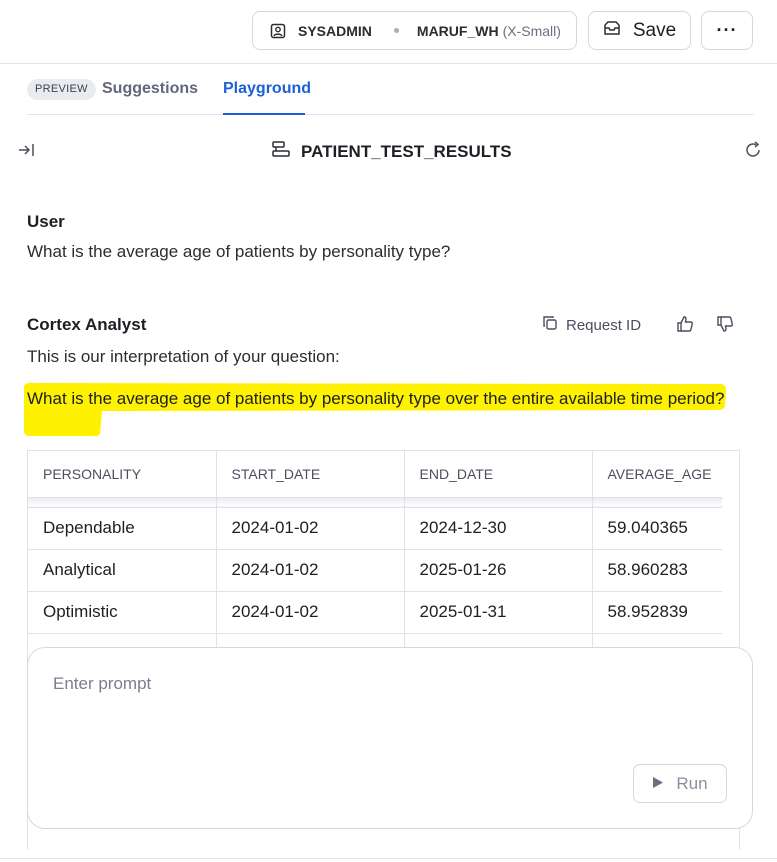  What do you see at coordinates (61, 89) in the screenshot?
I see `preview-badge: PREVIEW` at bounding box center [61, 89].